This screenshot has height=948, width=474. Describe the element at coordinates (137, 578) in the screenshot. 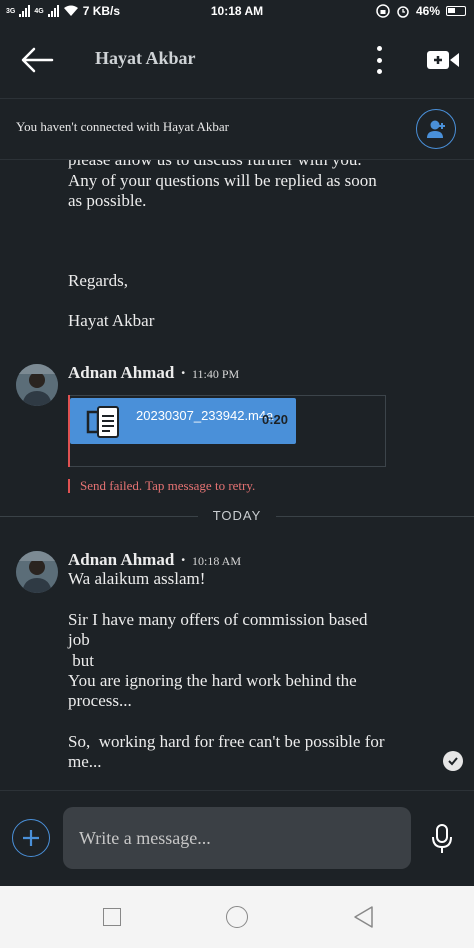

I see `message-line: Wa alaikum asslam!` at that location.